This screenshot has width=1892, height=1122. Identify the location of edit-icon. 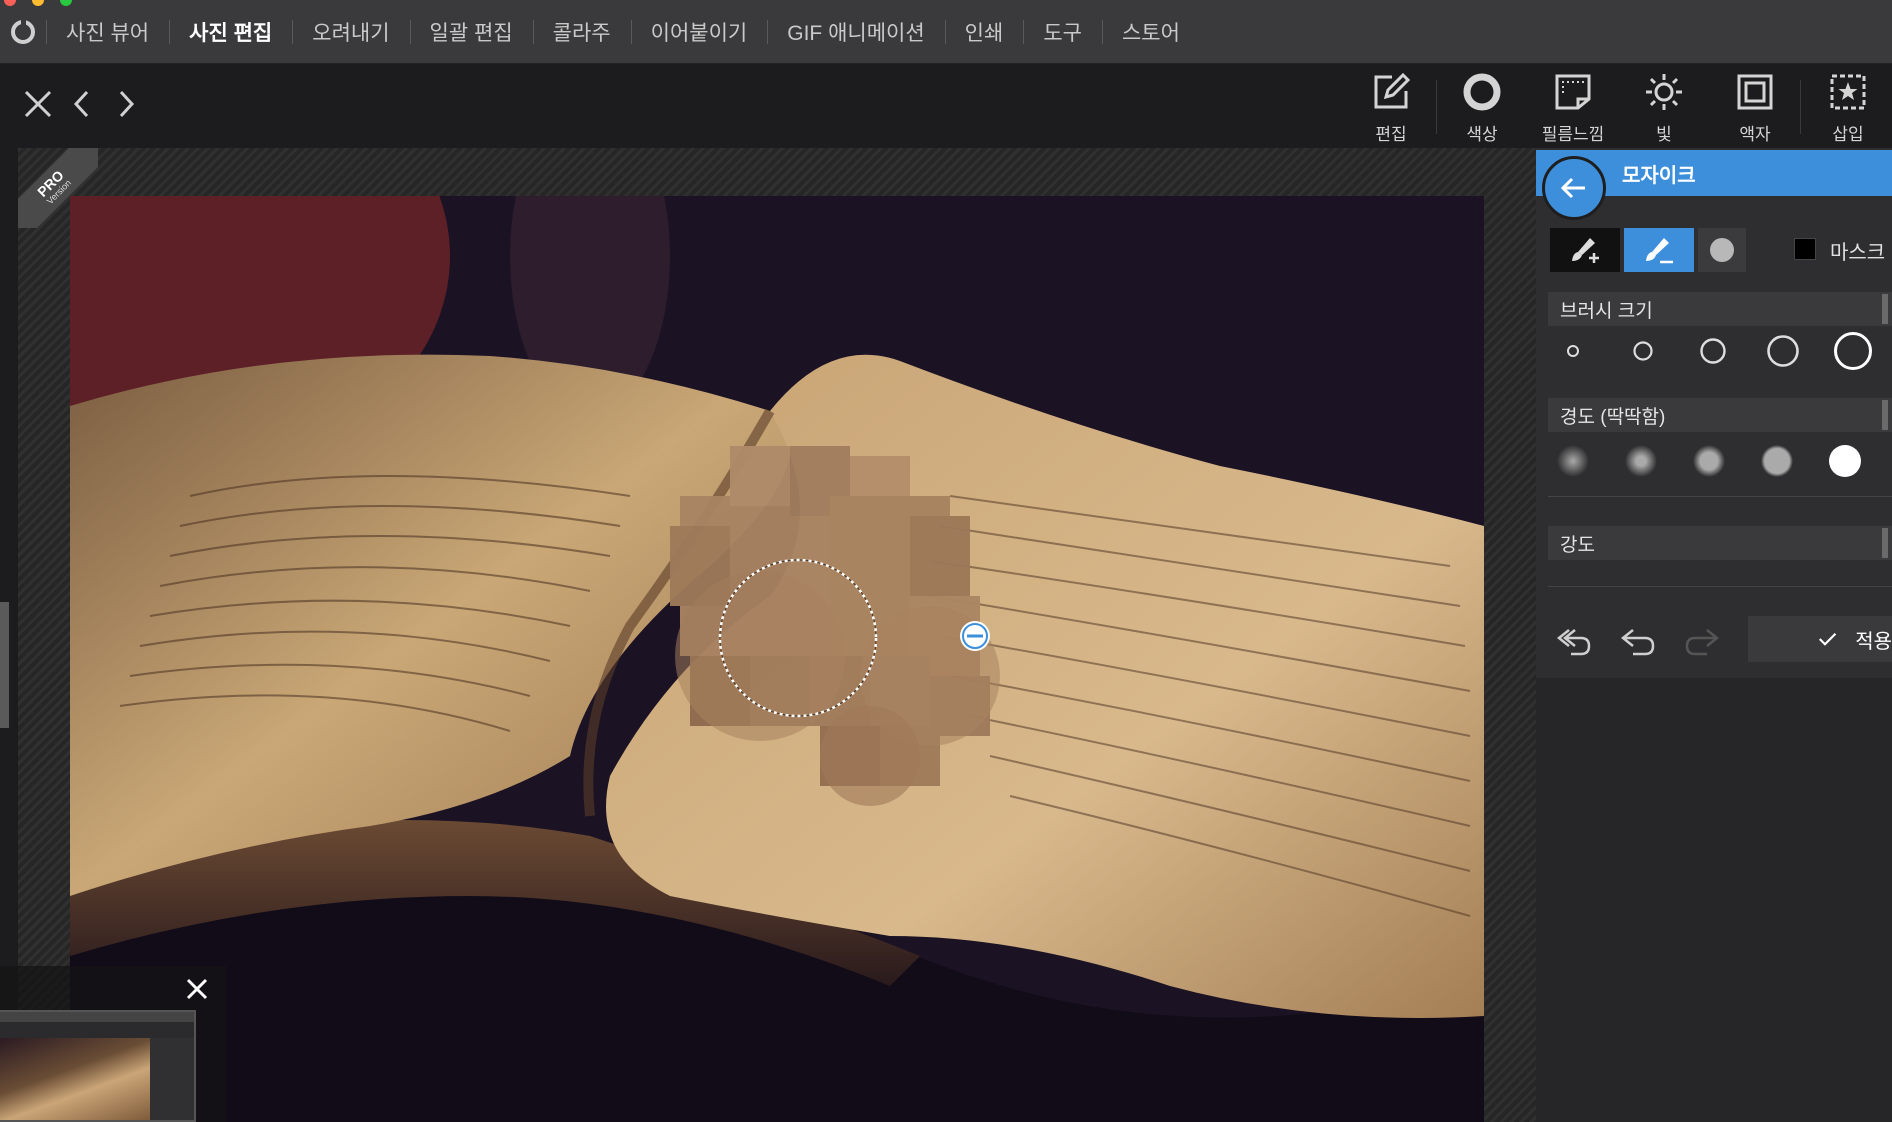
(1391, 92).